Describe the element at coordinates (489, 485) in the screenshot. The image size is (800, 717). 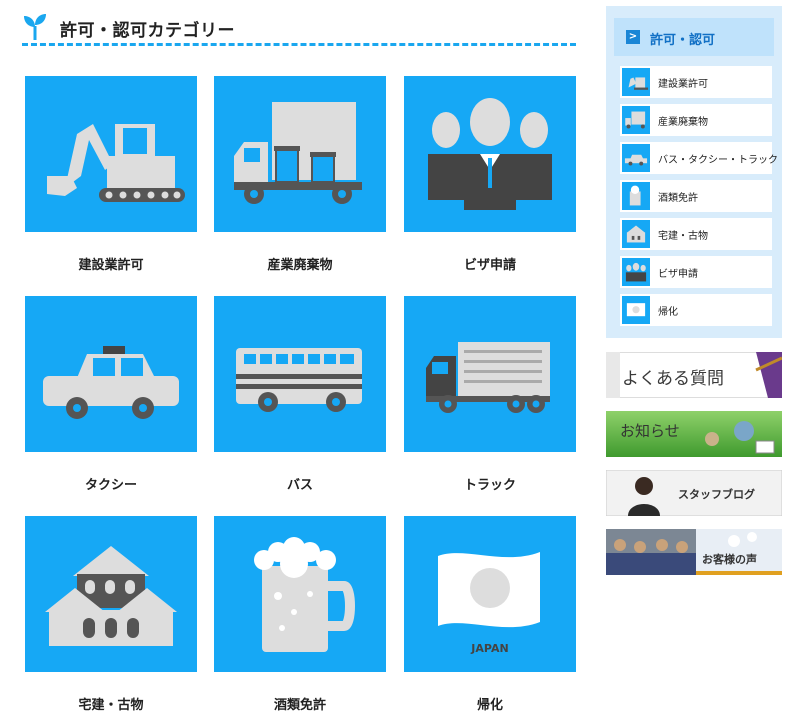
I see `tile-label: トラック` at that location.